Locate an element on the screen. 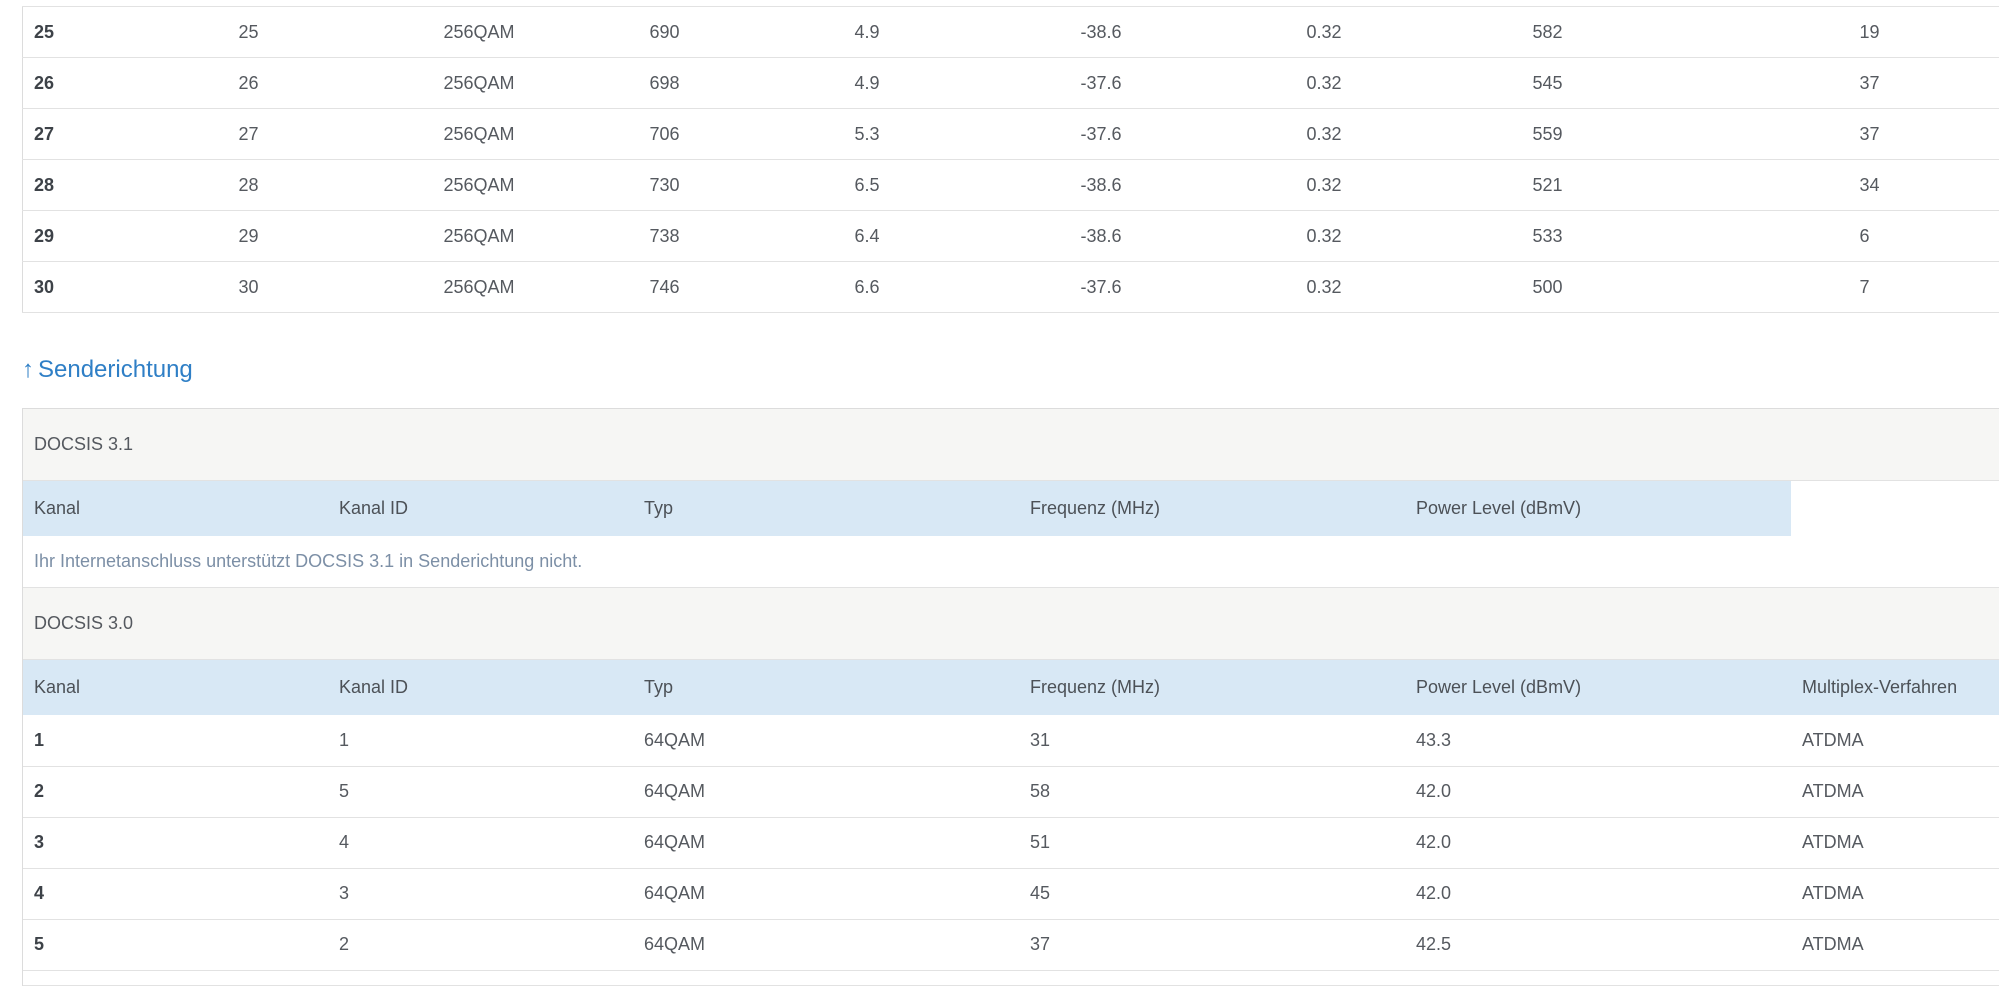 This screenshot has width=1999, height=991. upstream-section-title: ↑ Senderichtung is located at coordinates (107, 370).